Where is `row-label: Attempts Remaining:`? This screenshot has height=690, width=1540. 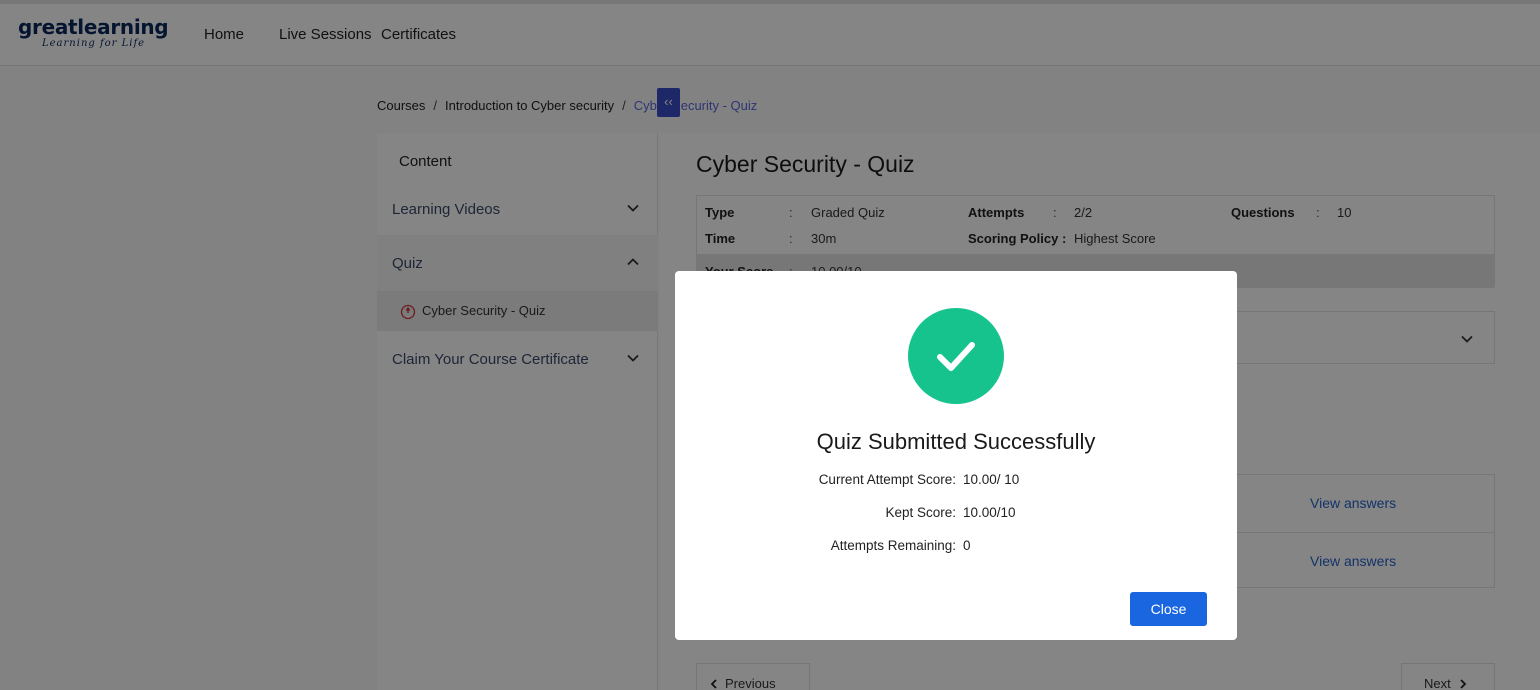 row-label: Attempts Remaining: is located at coordinates (893, 545).